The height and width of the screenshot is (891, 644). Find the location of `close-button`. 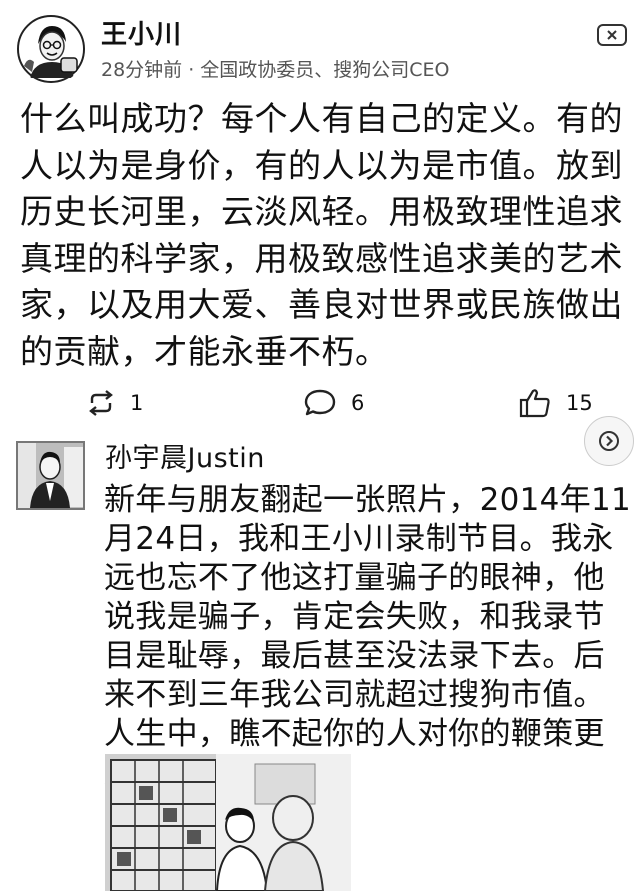

close-button is located at coordinates (612, 35).